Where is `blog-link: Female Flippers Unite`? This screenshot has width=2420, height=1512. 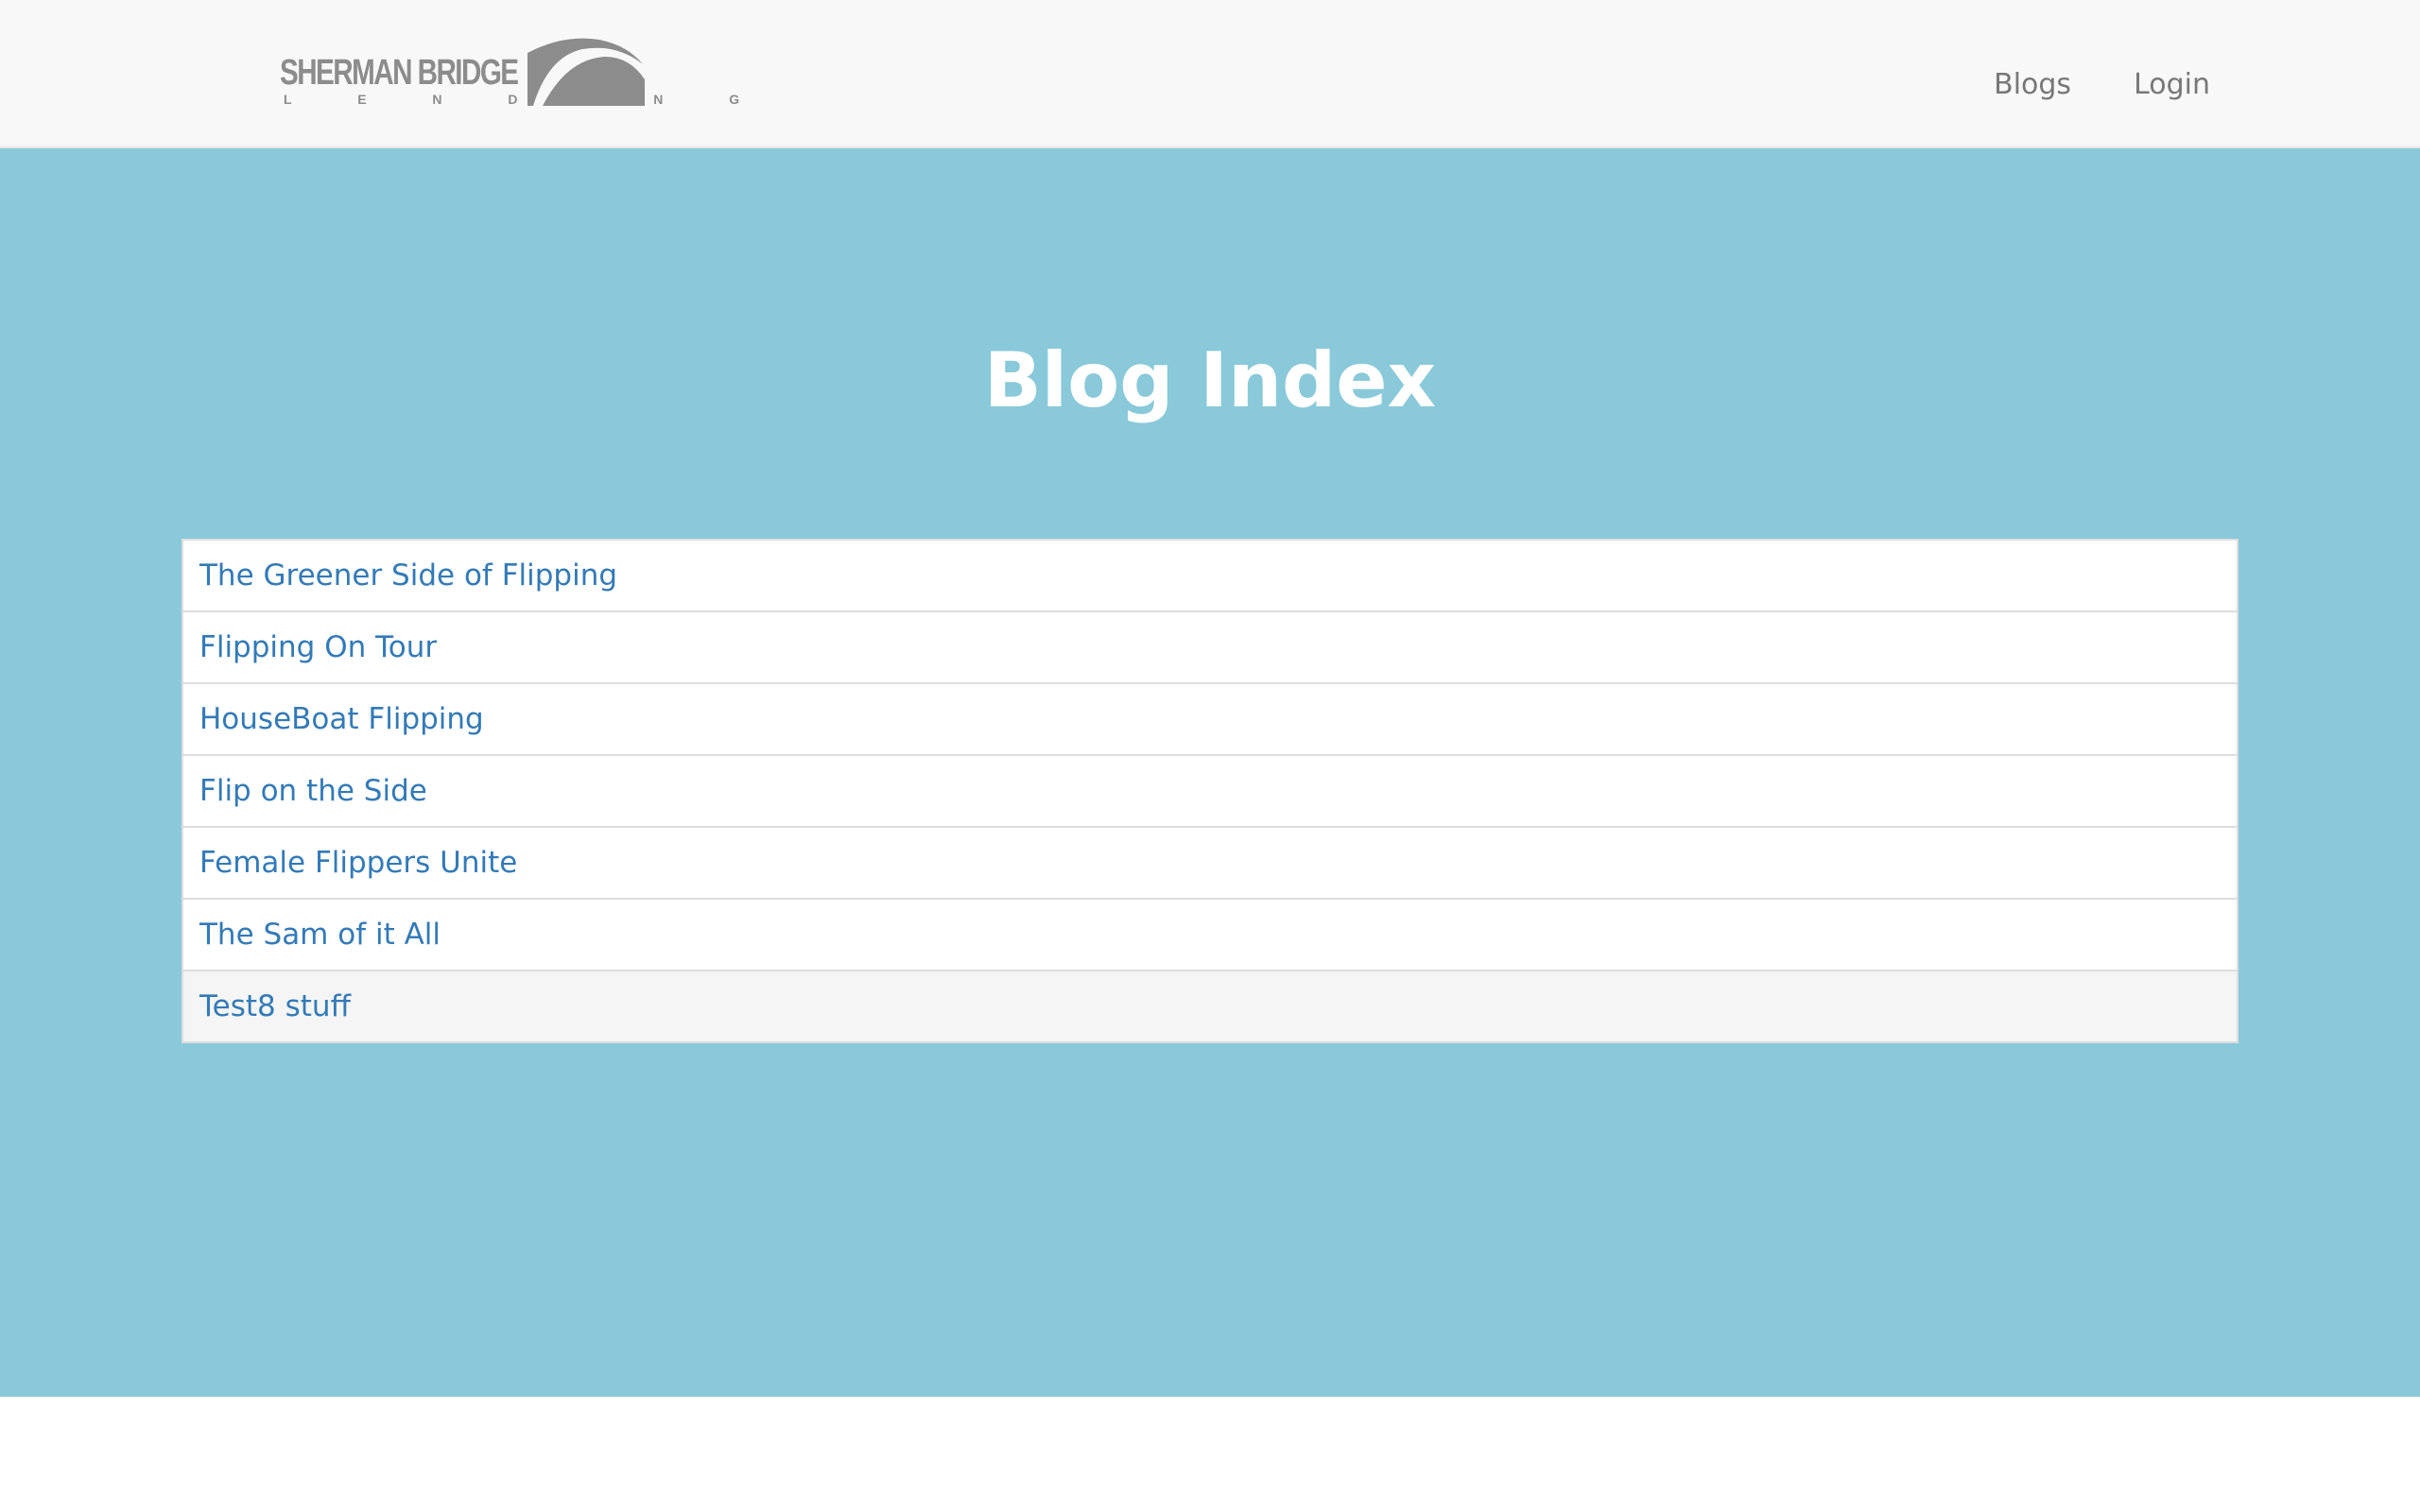 blog-link: Female Flippers Unite is located at coordinates (358, 863).